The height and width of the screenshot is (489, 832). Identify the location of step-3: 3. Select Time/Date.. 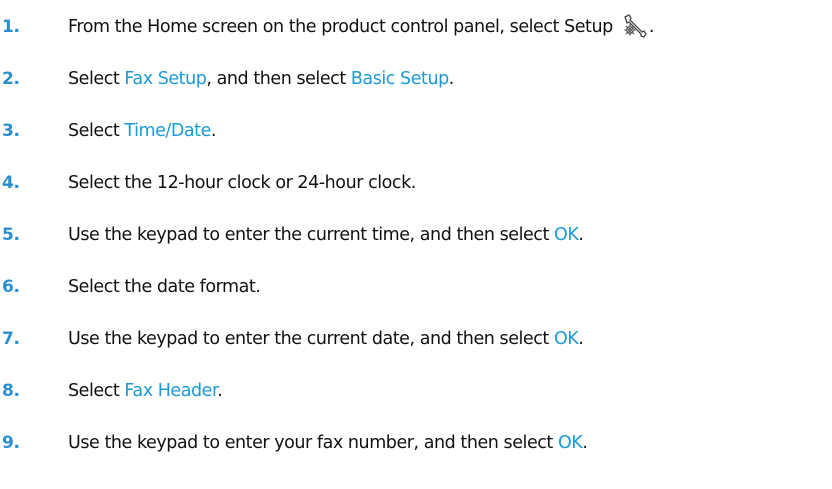
(416, 131).